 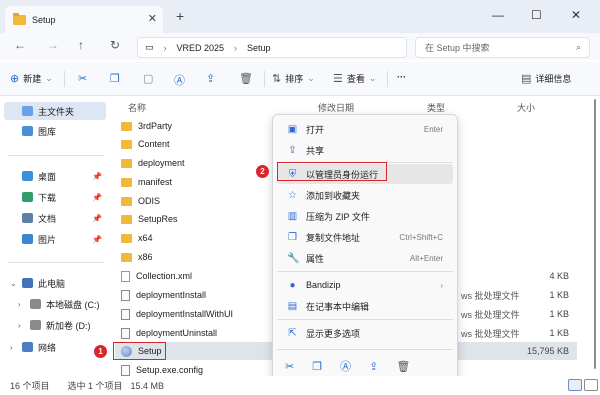 I want to click on cut-icon: ✂, so click(x=289, y=366).